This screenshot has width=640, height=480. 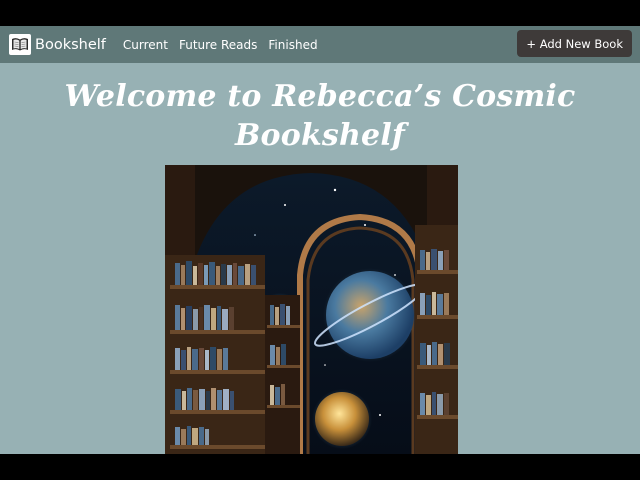 I want to click on open-book-icon, so click(x=20, y=44).